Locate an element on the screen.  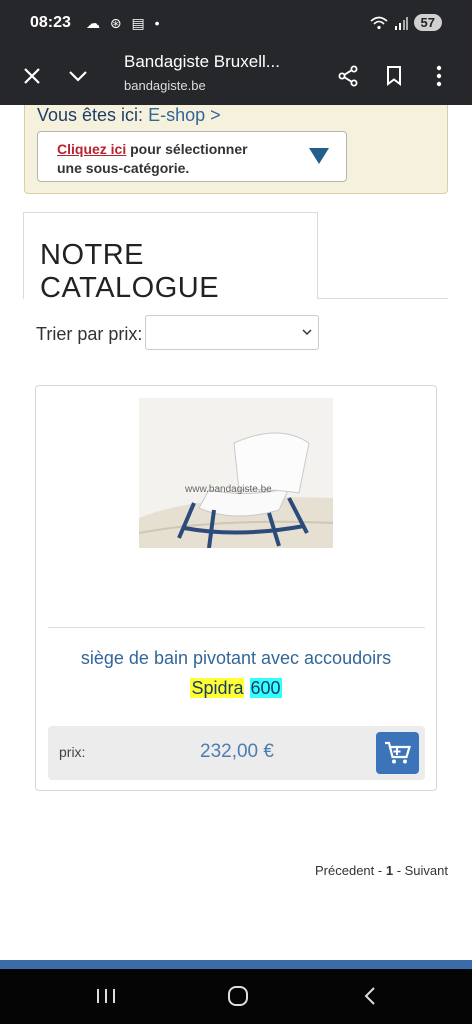
bath-seat-image is located at coordinates (236, 480).